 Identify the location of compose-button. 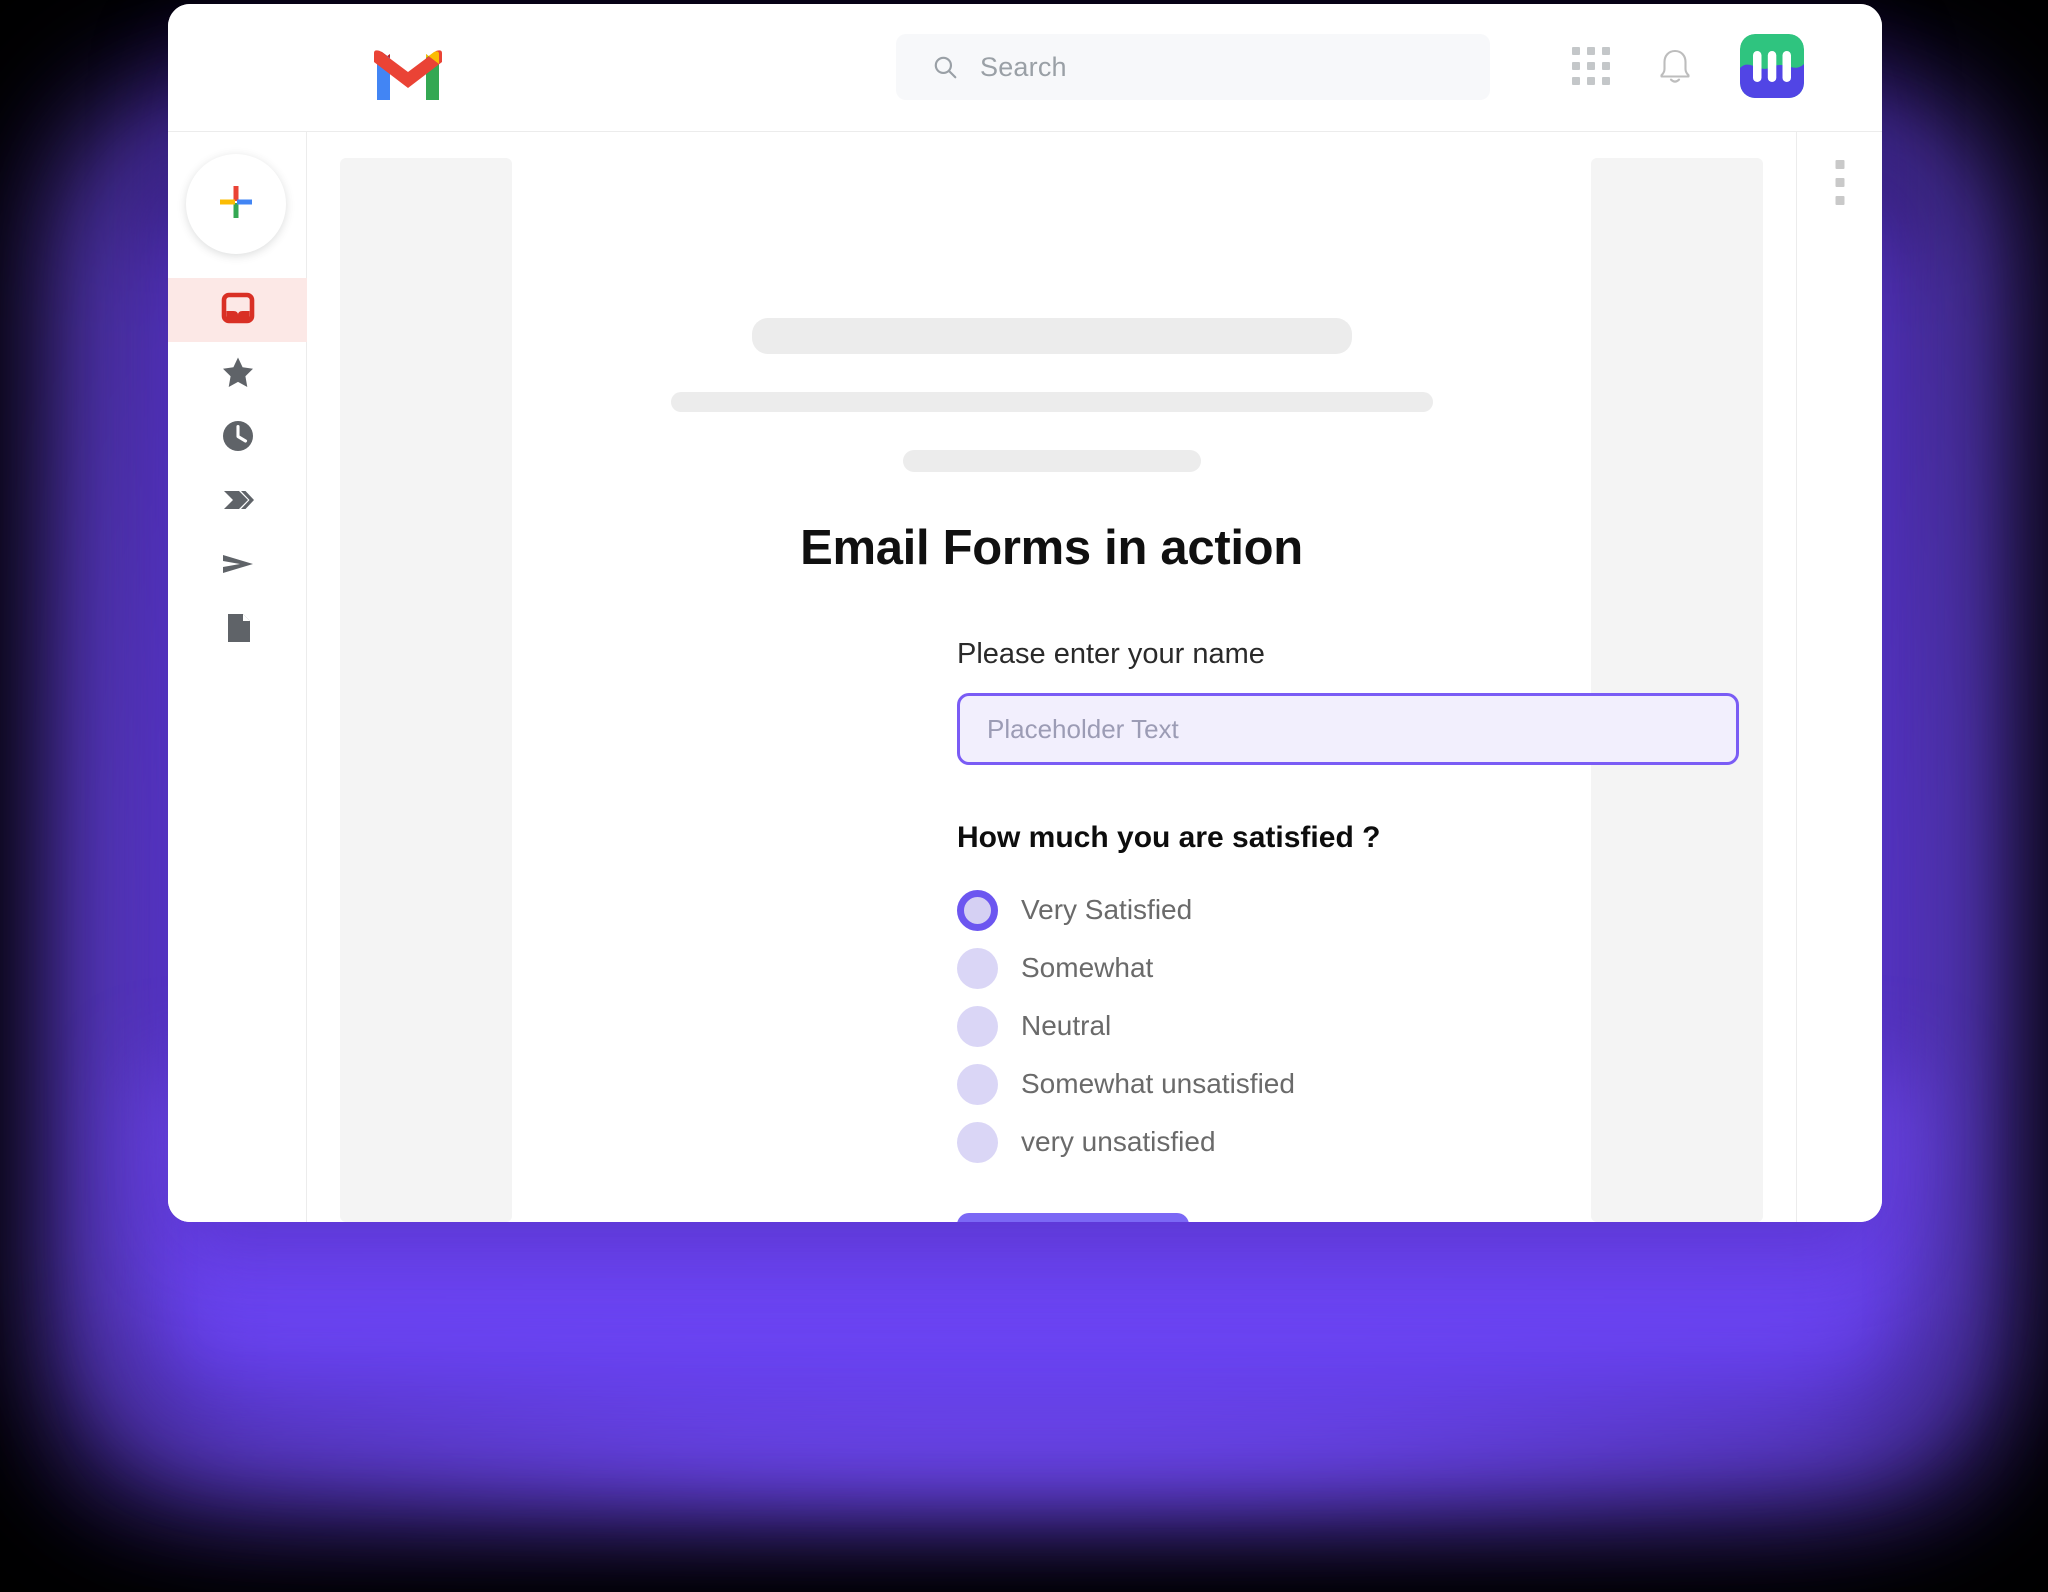
(236, 204).